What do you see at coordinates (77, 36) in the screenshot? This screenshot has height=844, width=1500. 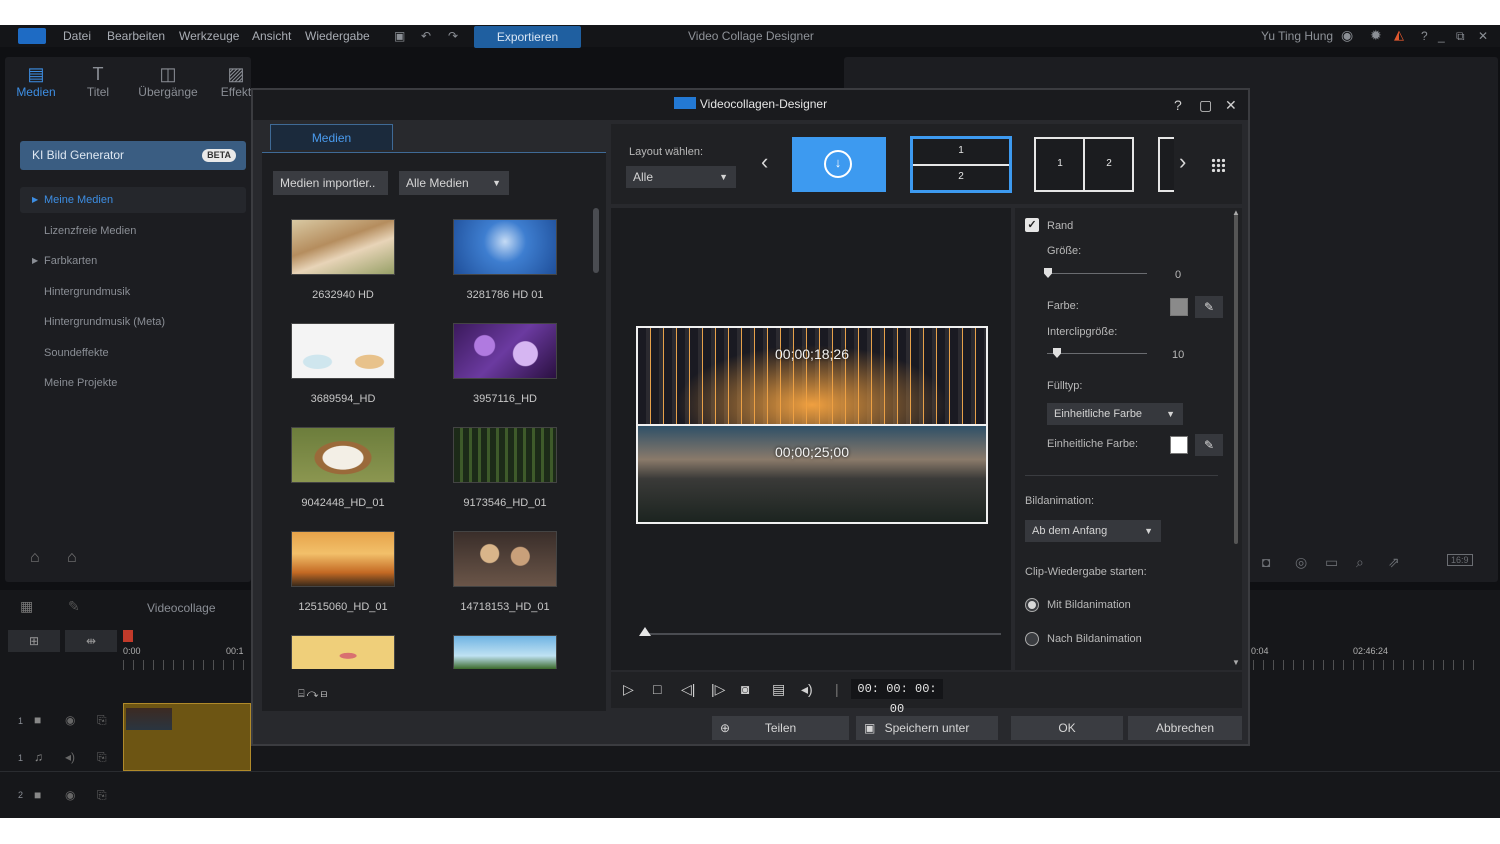 I see `menu-datei: Datei` at bounding box center [77, 36].